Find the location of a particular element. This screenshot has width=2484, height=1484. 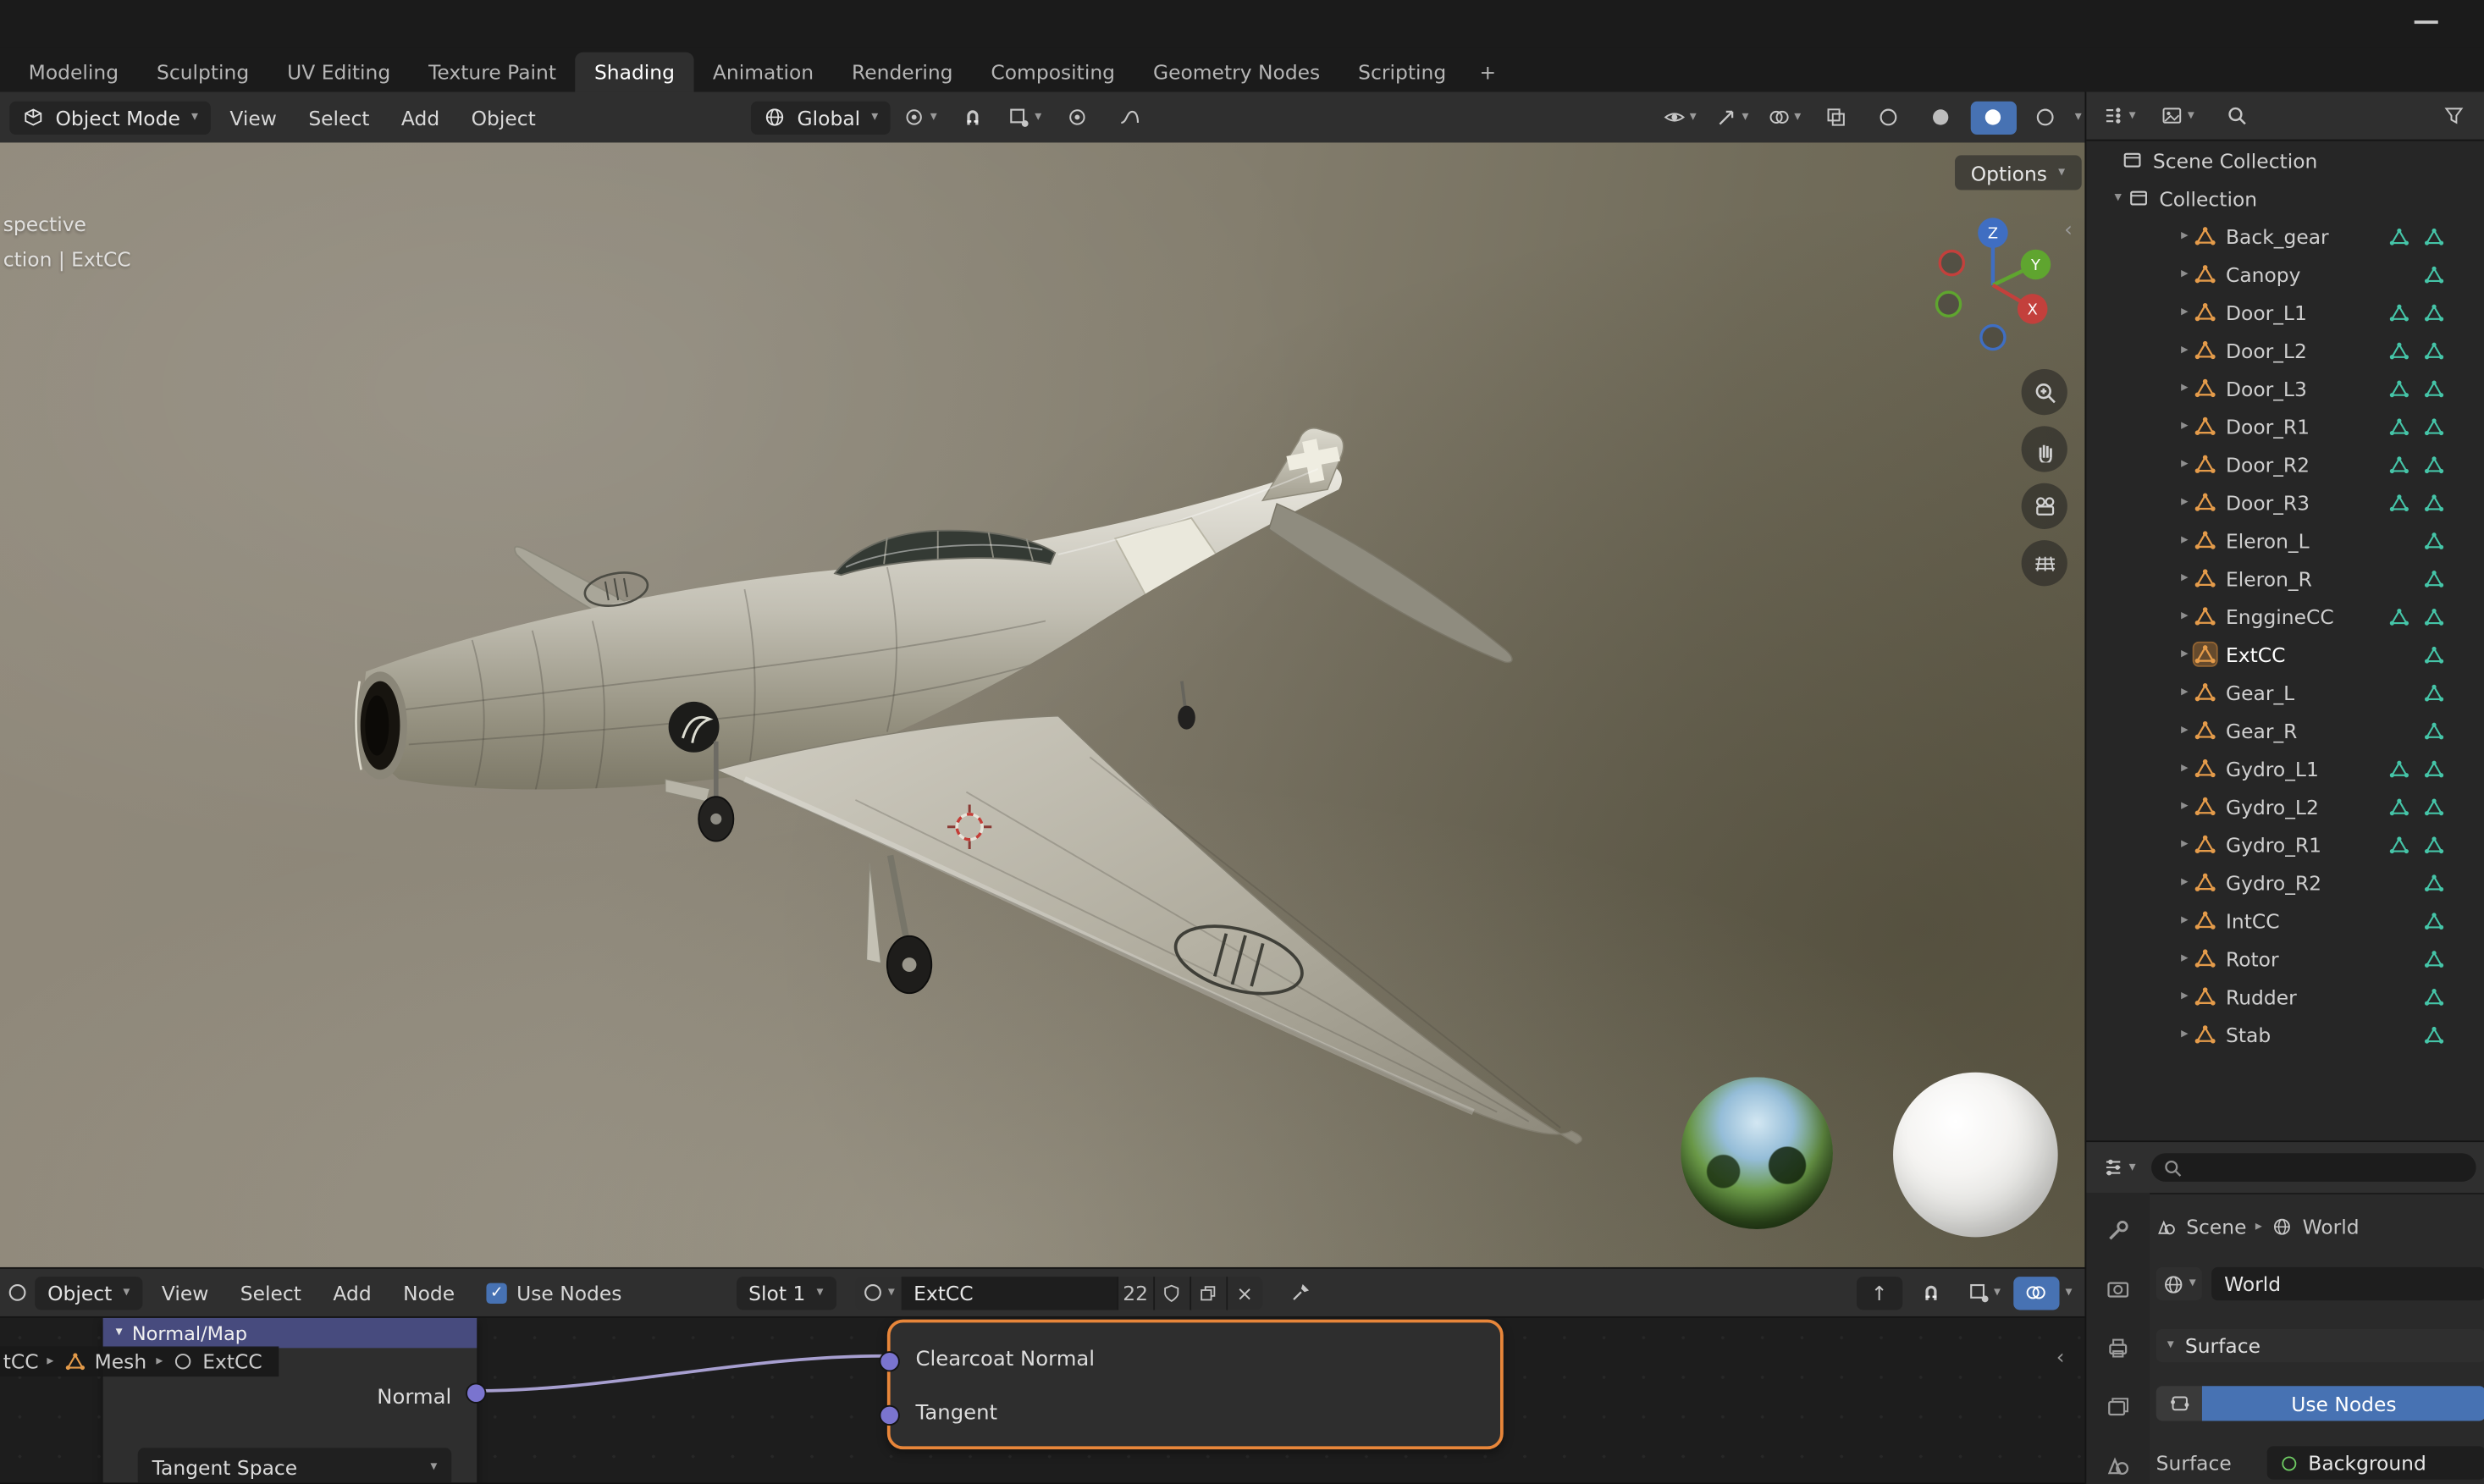

shading-rendered-button is located at coordinates (2045, 117).